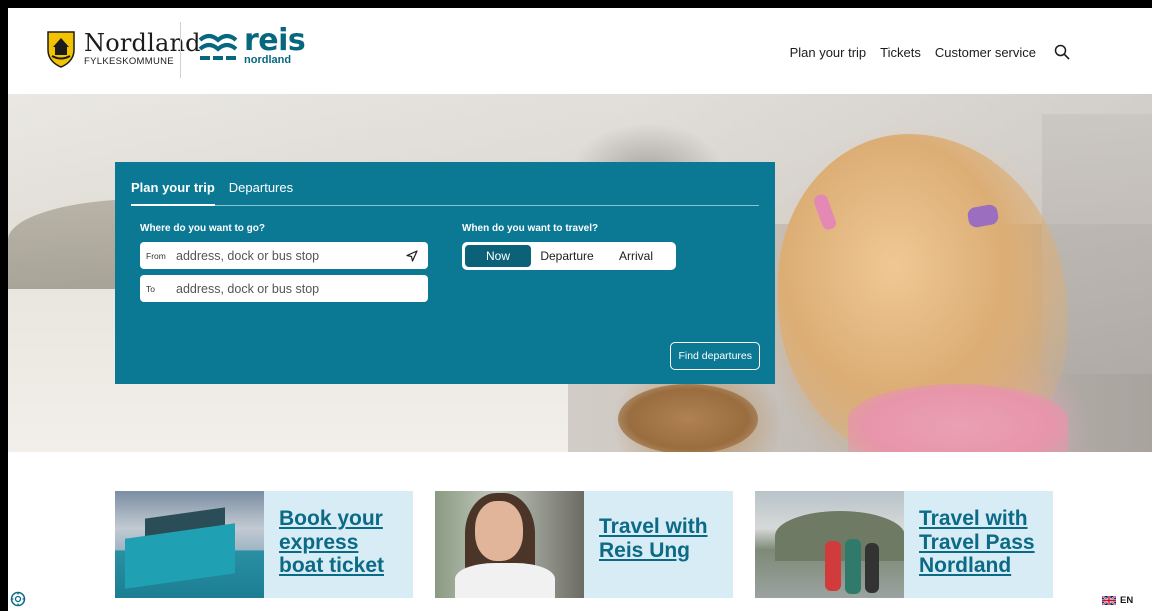 This screenshot has width=1152, height=611. I want to click on promo-link-express-boat: Book your express boat ticket, so click(329, 544).